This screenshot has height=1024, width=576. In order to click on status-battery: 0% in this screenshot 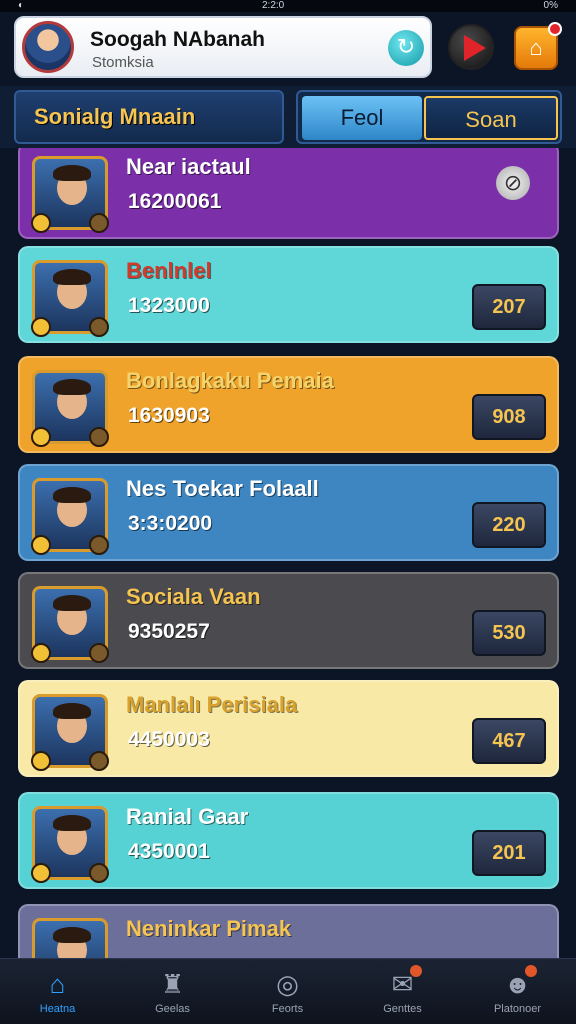, I will do `click(550, 5)`.